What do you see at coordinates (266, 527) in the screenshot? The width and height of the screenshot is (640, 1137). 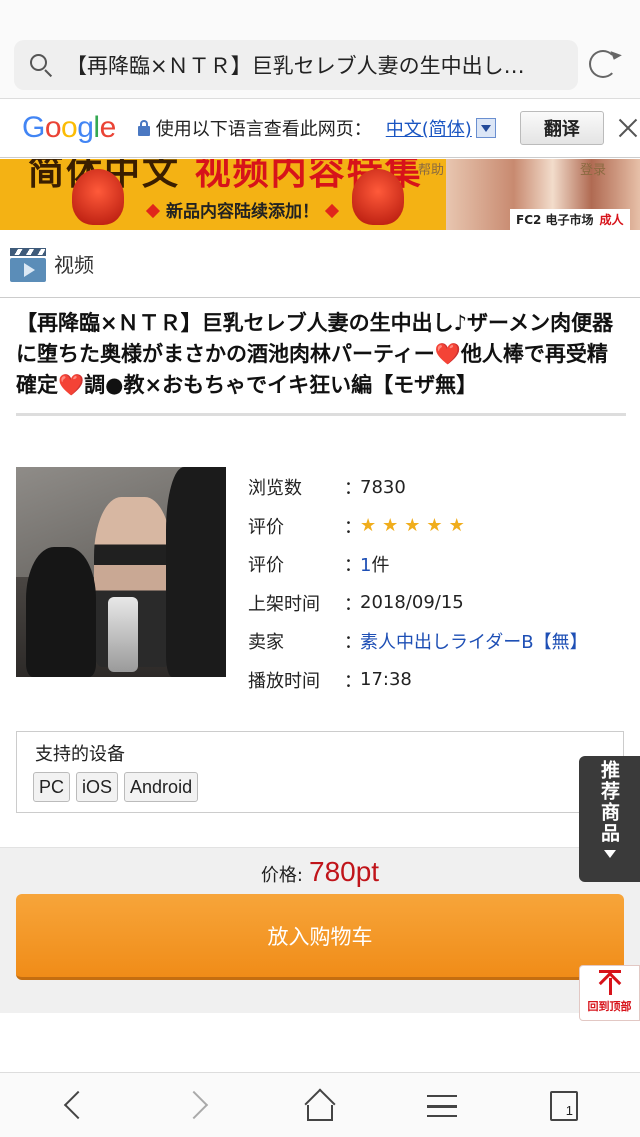 I see `rating-label: 评价` at bounding box center [266, 527].